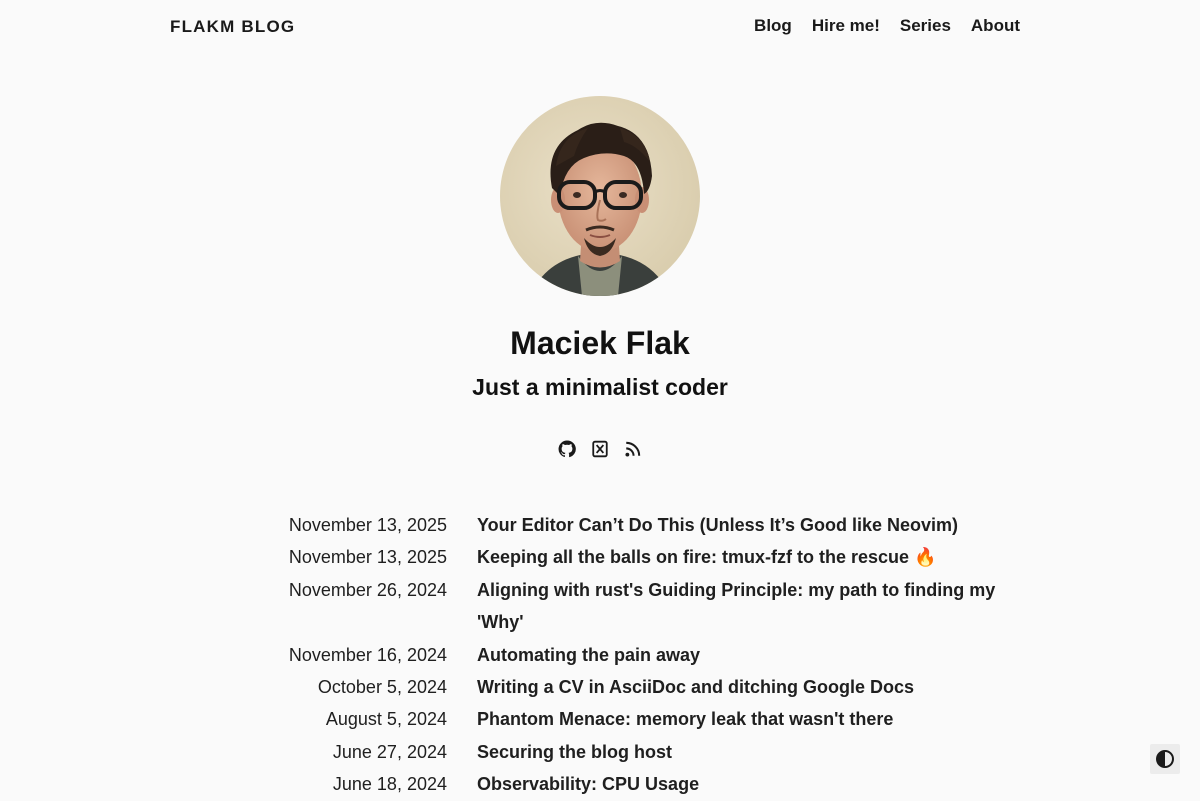  I want to click on profile-tagline: Just a minimalist coder, so click(600, 387).